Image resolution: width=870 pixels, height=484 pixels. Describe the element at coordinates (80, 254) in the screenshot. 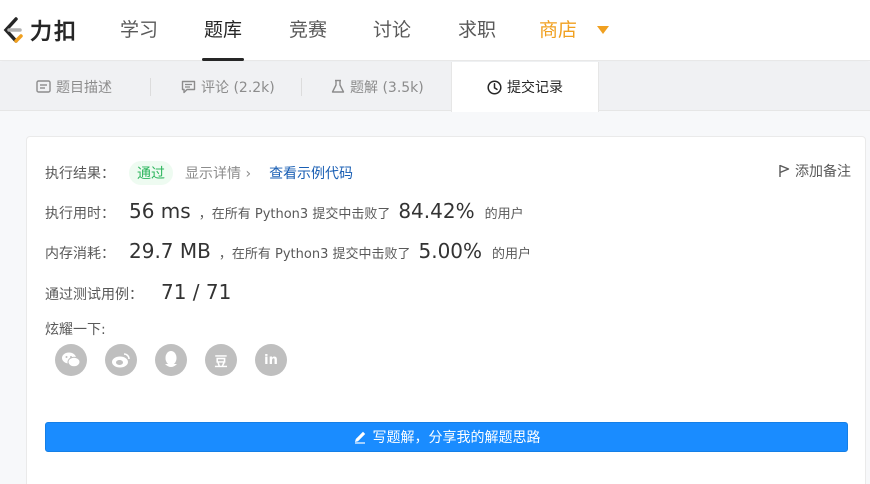

I see `memory-label: 内存消耗：` at that location.